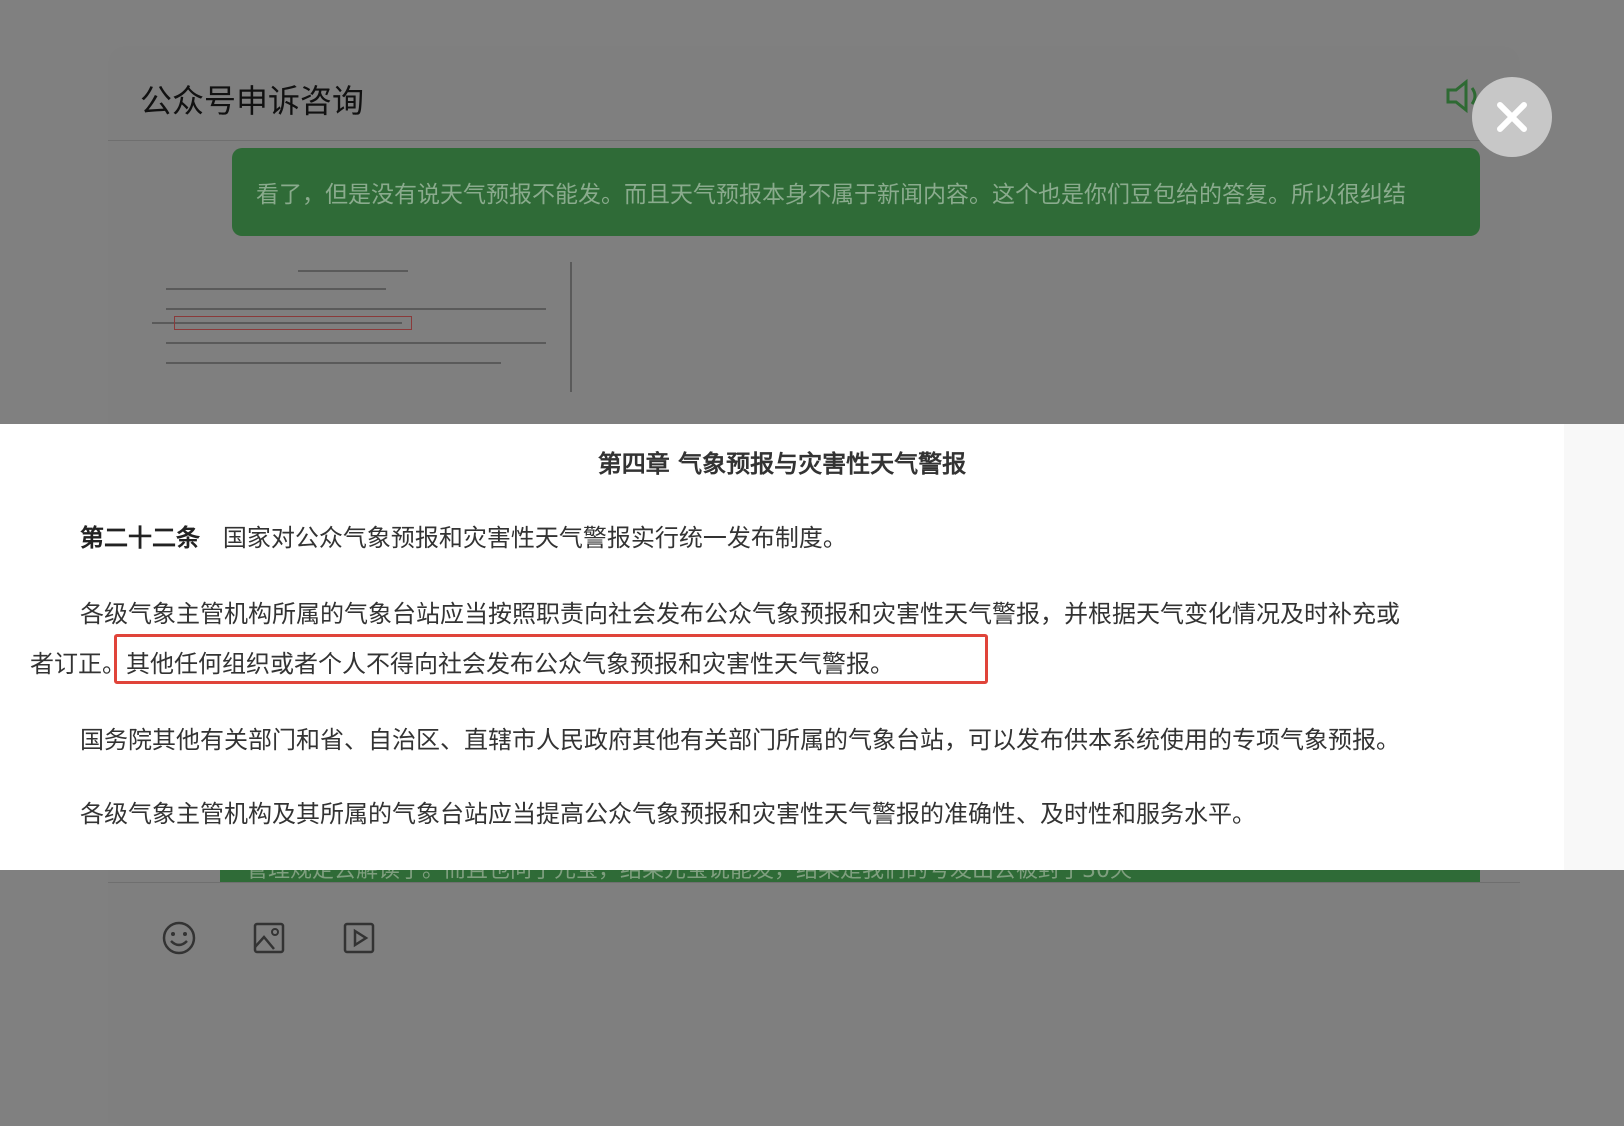 The width and height of the screenshot is (1624, 1126). What do you see at coordinates (269, 938) in the screenshot?
I see `image-icon` at bounding box center [269, 938].